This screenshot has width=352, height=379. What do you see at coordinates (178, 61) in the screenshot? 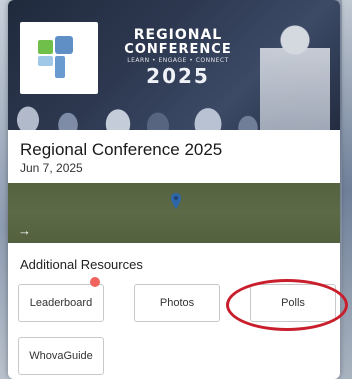
I see `banner-tagline: LEARN • ENGAGE • CONNECT` at bounding box center [178, 61].